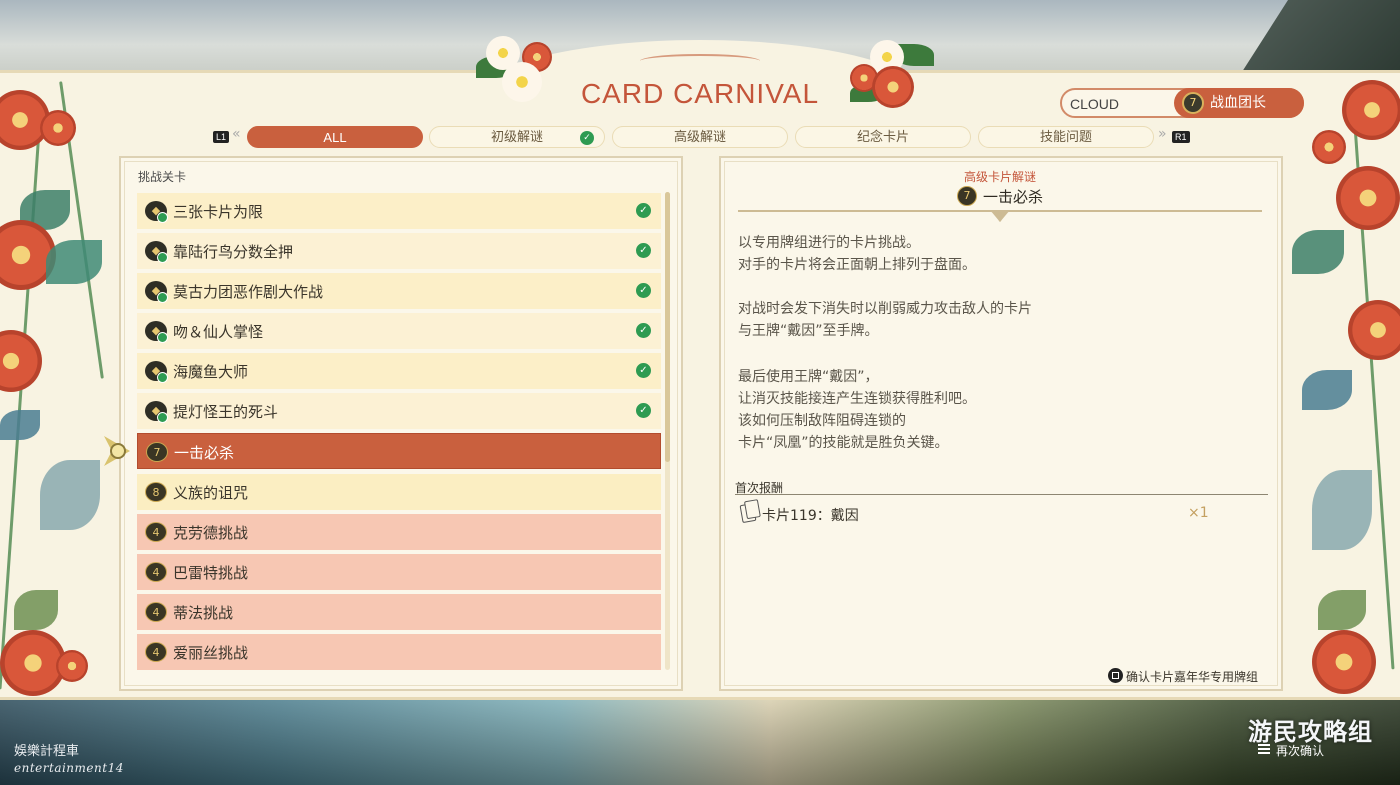 The image size is (1400, 785). What do you see at coordinates (810, 516) in the screenshot?
I see `reward-name: 卡片119：戴因` at bounding box center [810, 516].